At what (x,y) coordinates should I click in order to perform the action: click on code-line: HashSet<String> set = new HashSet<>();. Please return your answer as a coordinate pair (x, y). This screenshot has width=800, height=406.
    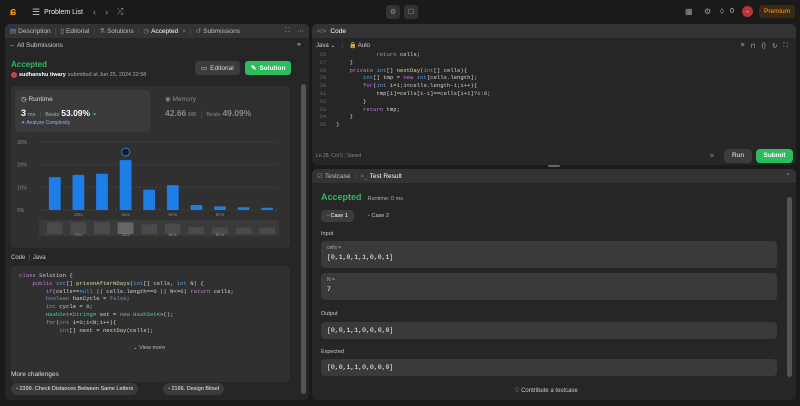
    Looking at the image, I should click on (150, 315).